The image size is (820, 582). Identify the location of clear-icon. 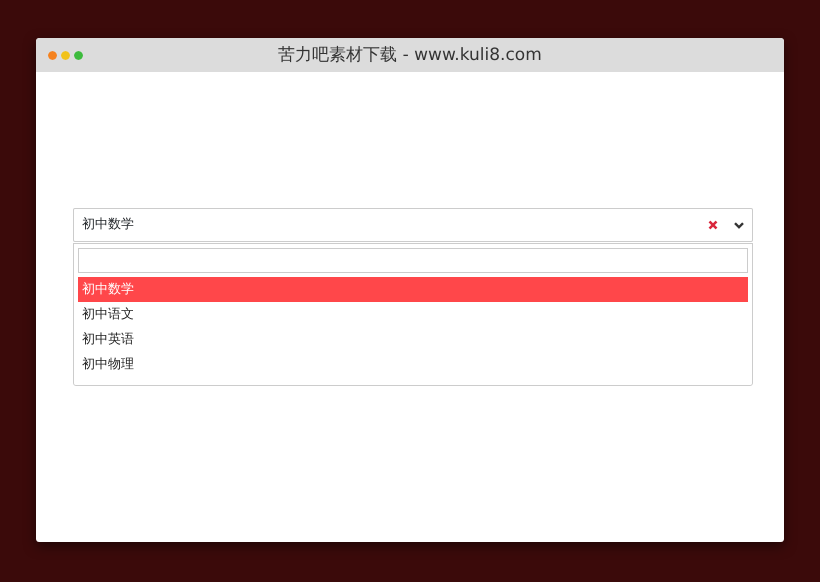
(713, 225).